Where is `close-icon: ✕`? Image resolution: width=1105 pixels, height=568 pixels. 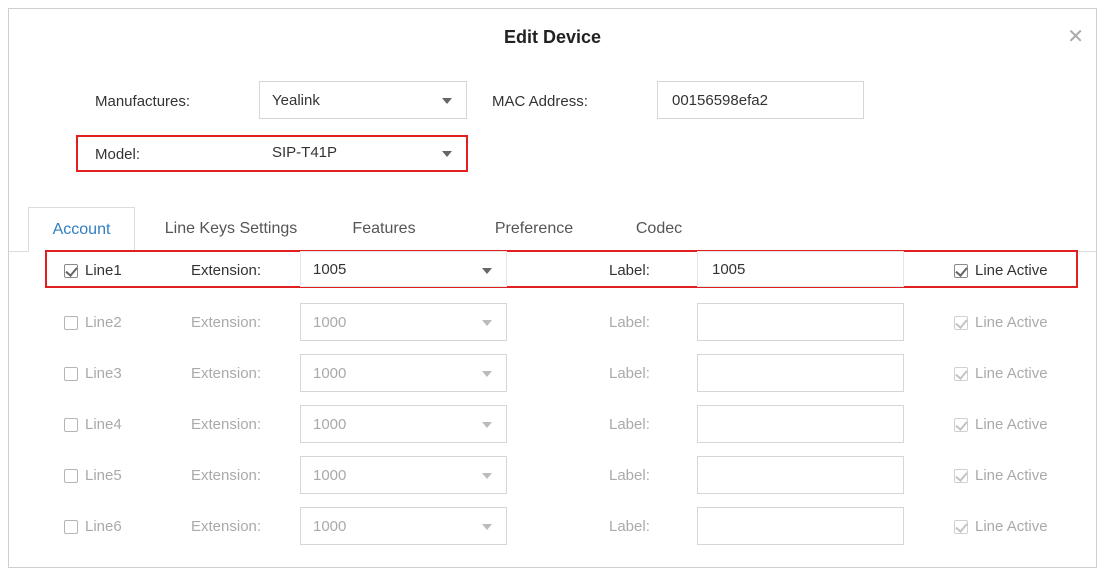 close-icon: ✕ is located at coordinates (1075, 37).